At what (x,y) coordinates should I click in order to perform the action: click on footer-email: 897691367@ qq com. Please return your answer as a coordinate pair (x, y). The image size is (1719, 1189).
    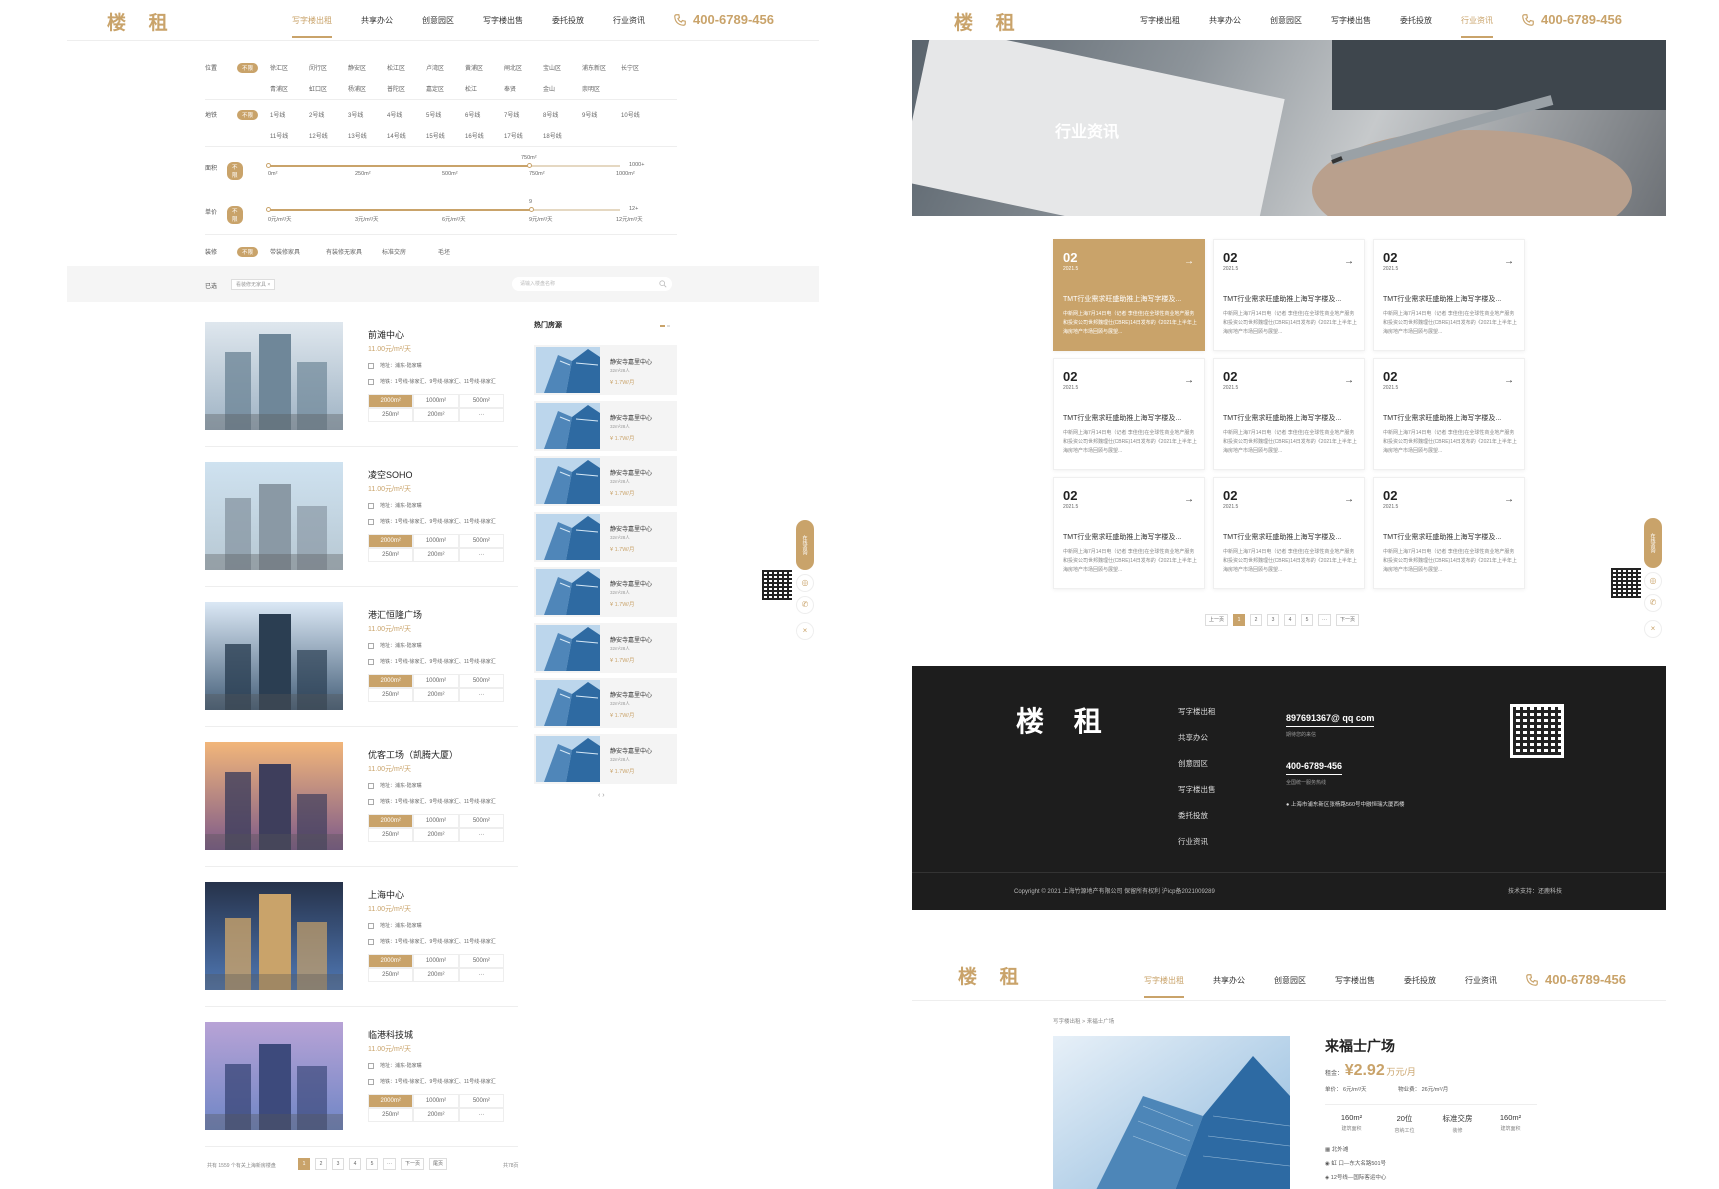
    Looking at the image, I should click on (1330, 720).